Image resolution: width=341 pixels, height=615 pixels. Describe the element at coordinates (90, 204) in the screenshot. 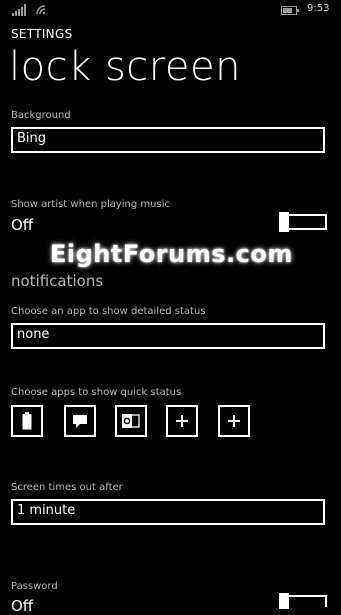

I see `show-artist-label: Show artist when playing music` at that location.